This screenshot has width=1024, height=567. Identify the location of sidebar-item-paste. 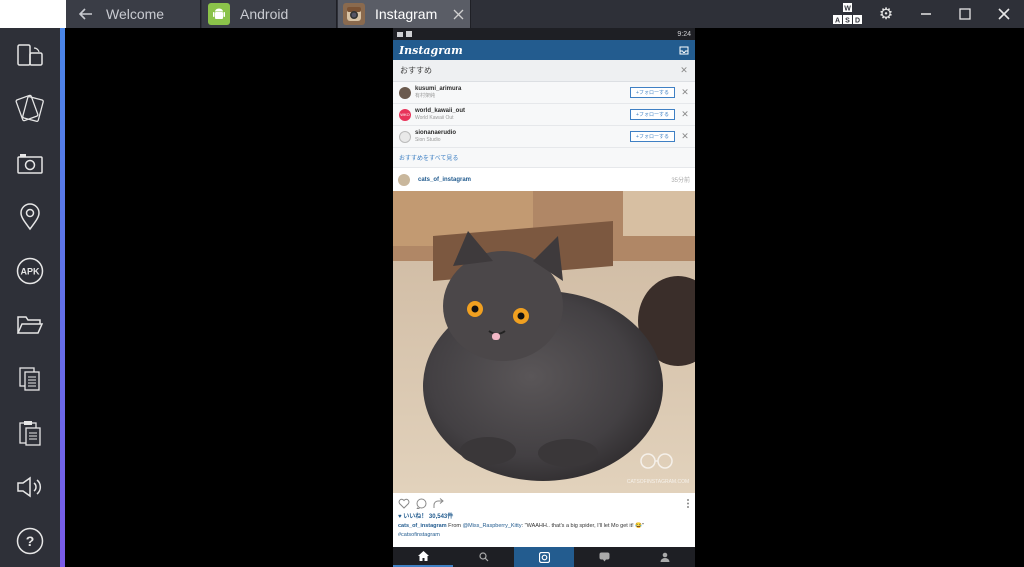
(30, 433).